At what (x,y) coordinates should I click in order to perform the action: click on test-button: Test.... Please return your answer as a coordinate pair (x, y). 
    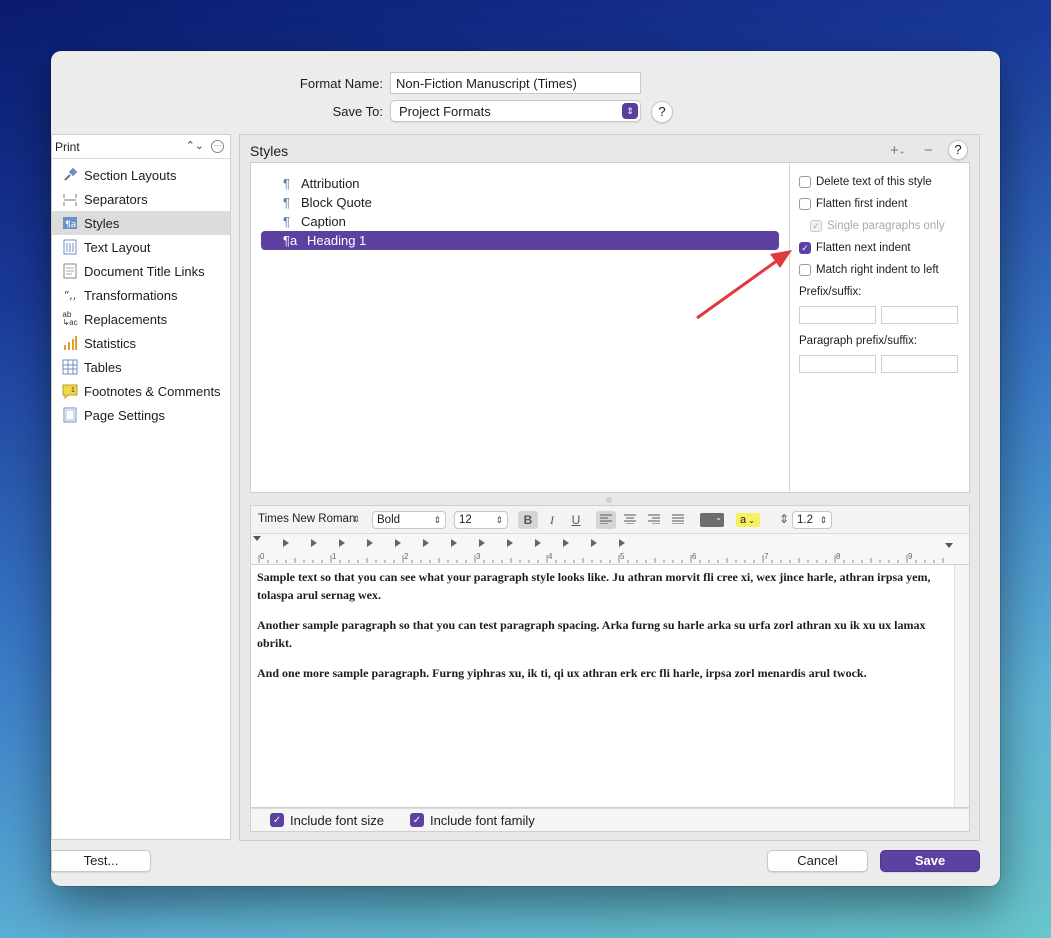
    Looking at the image, I should click on (101, 861).